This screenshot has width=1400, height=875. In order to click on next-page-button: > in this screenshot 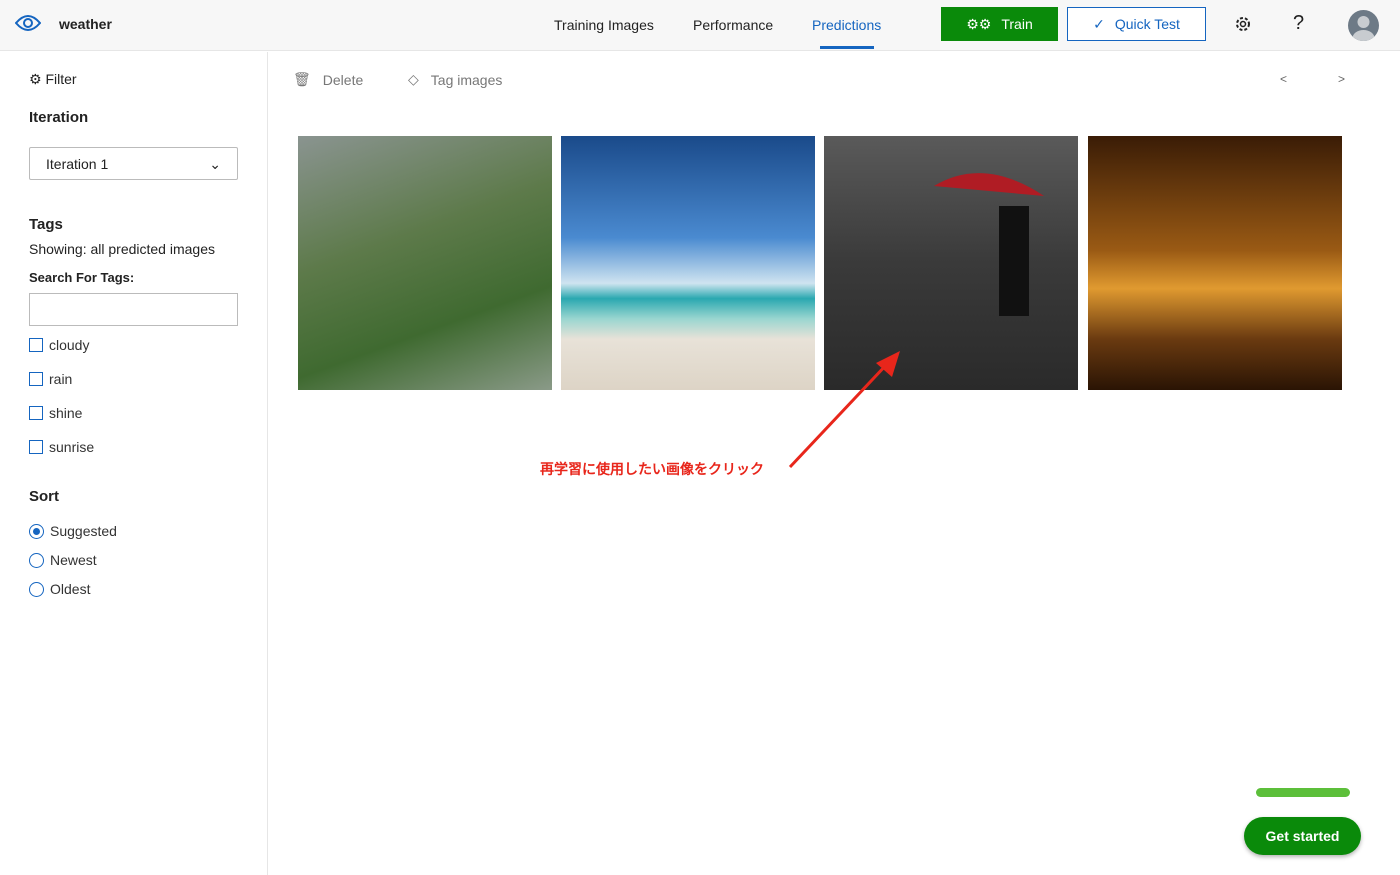, I will do `click(1341, 79)`.